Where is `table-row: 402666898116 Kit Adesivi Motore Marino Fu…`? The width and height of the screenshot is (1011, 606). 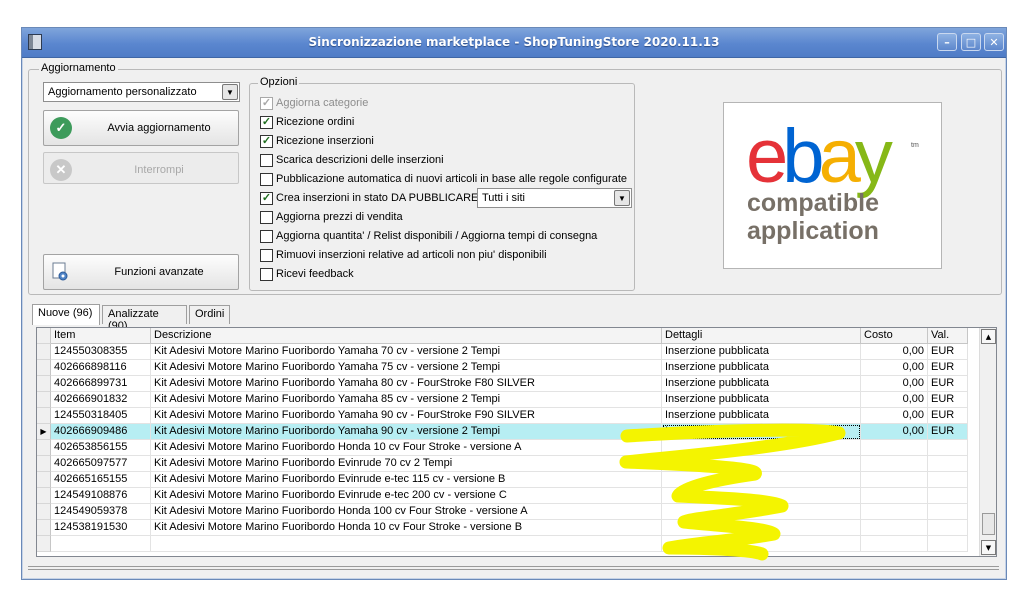
table-row: 402666898116 Kit Adesivi Motore Marino Fu… is located at coordinates (509, 368).